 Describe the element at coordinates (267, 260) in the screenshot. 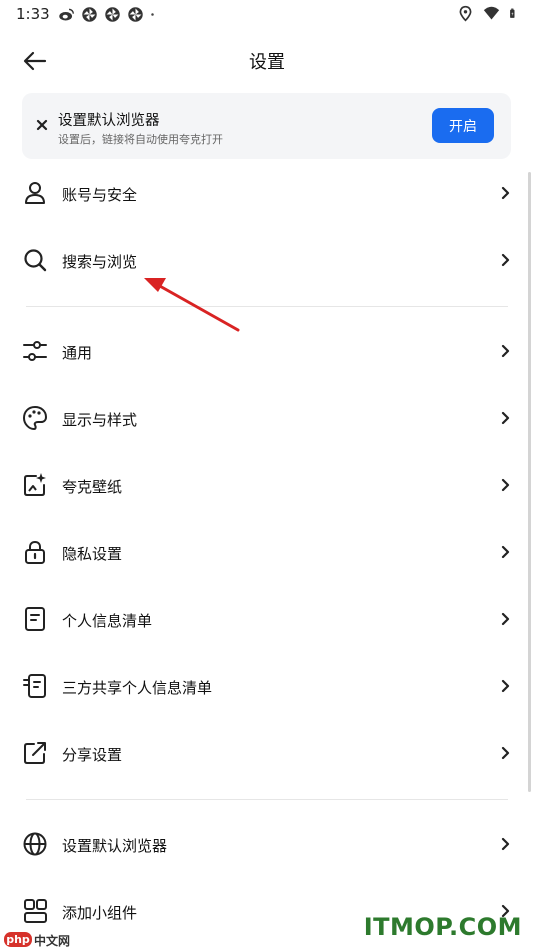

I see `settings-item-search-browse: 搜索与浏览` at that location.